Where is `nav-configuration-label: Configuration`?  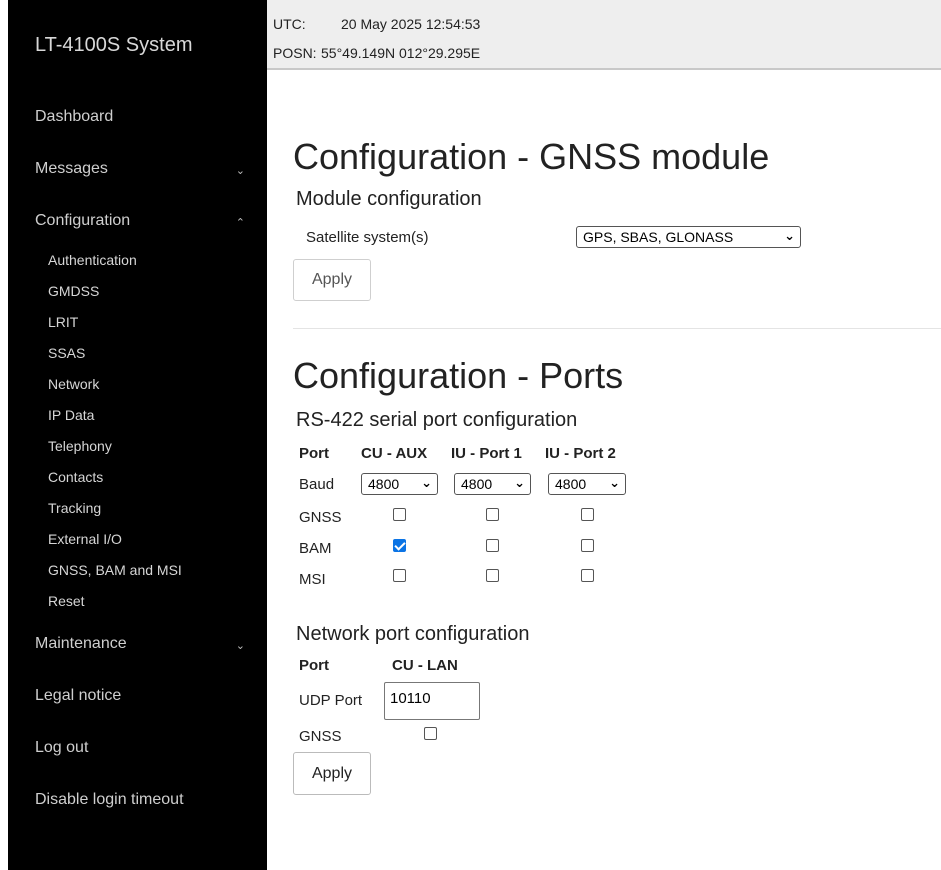 nav-configuration-label: Configuration is located at coordinates (83, 220).